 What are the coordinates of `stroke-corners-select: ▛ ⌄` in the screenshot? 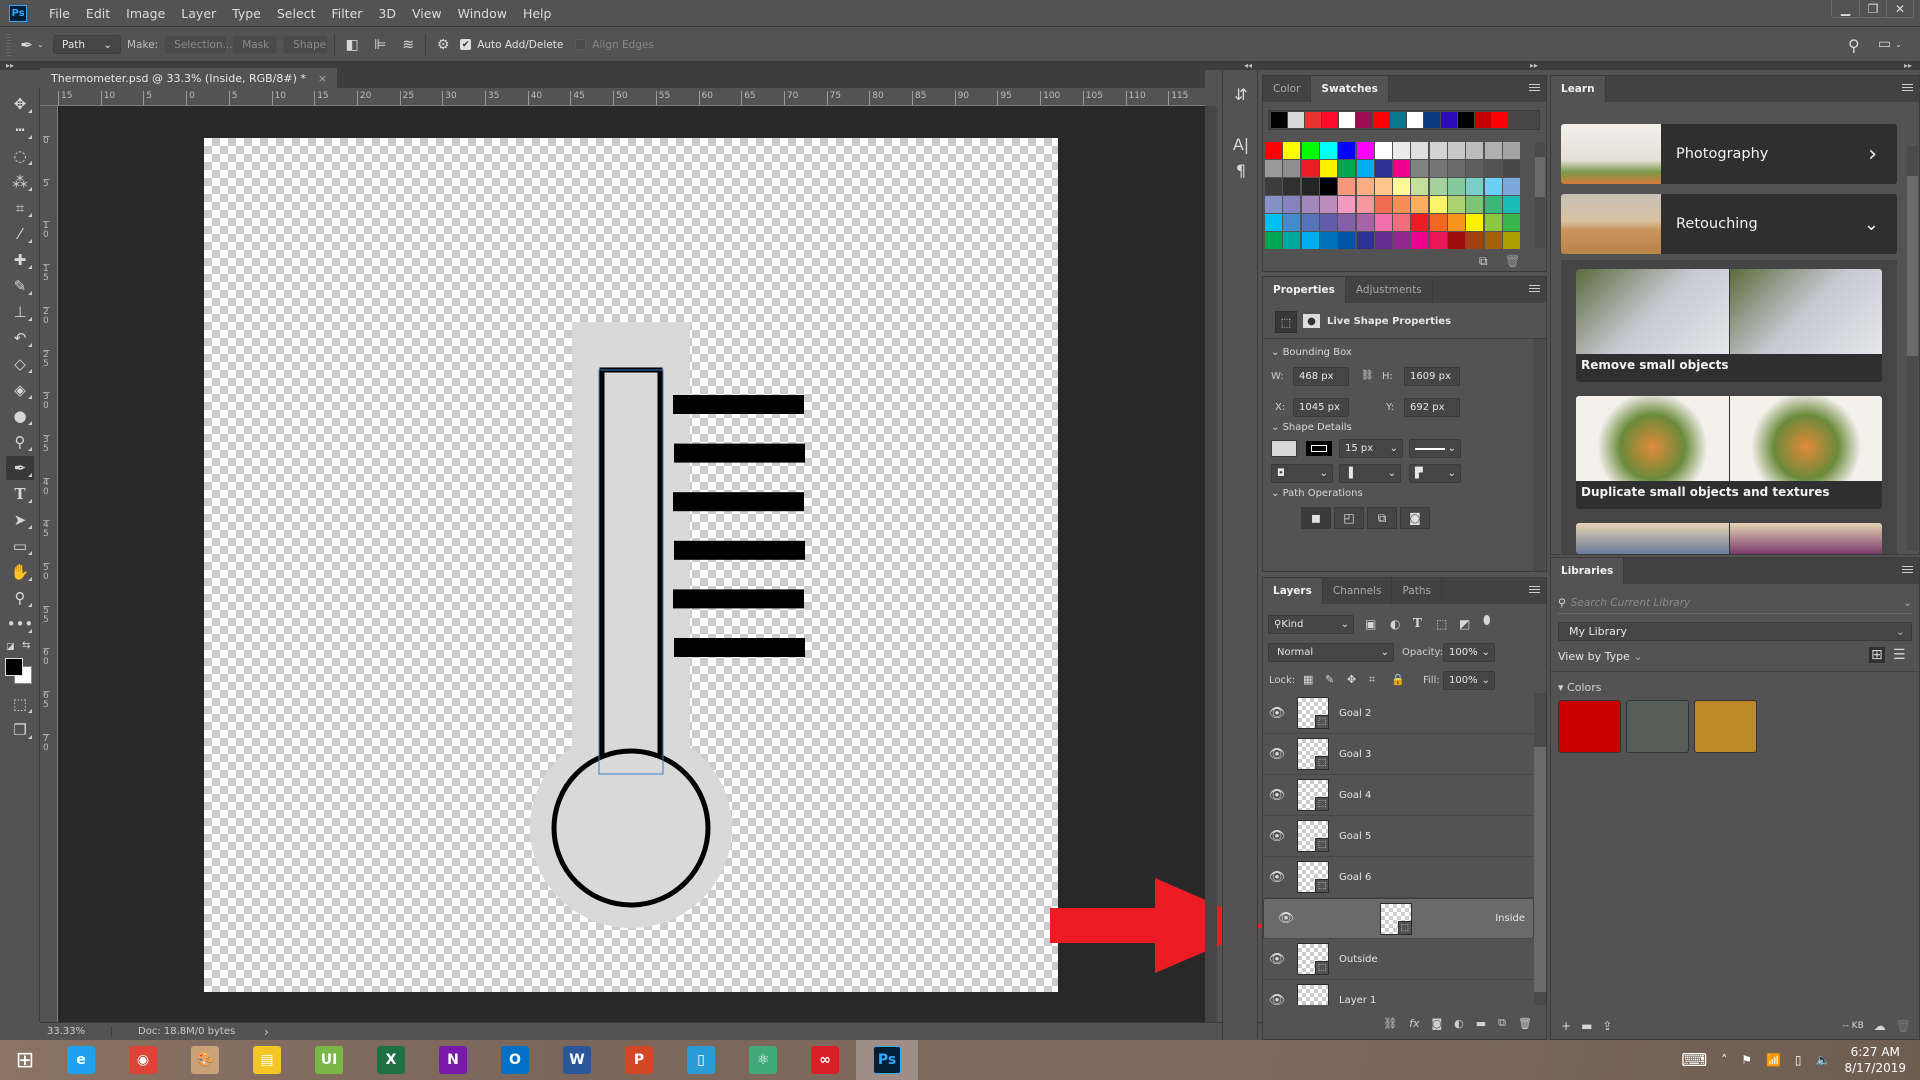 It's located at (1435, 473).